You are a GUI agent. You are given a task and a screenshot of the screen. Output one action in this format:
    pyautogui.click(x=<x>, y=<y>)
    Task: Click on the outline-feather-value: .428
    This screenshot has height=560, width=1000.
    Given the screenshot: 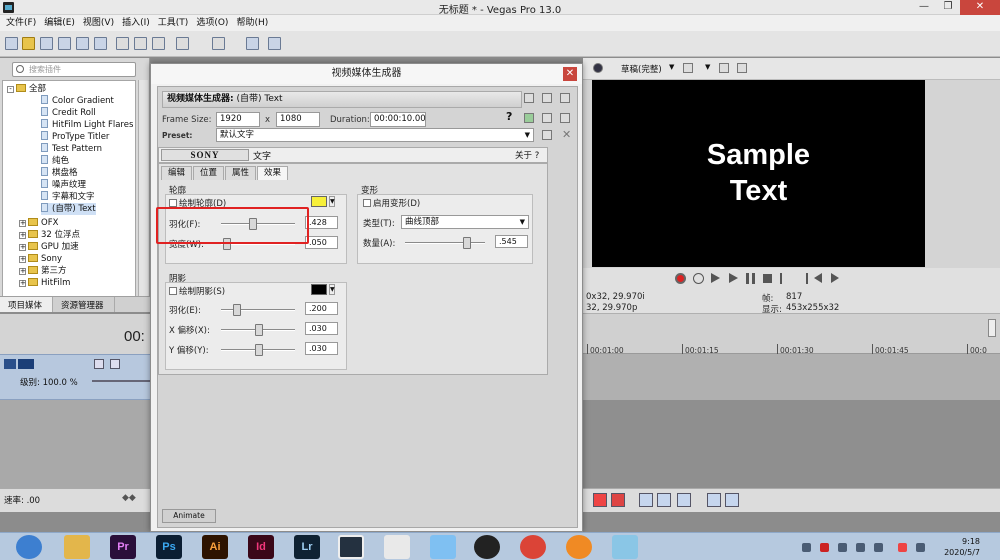 What is the action you would take?
    pyautogui.click(x=321, y=222)
    